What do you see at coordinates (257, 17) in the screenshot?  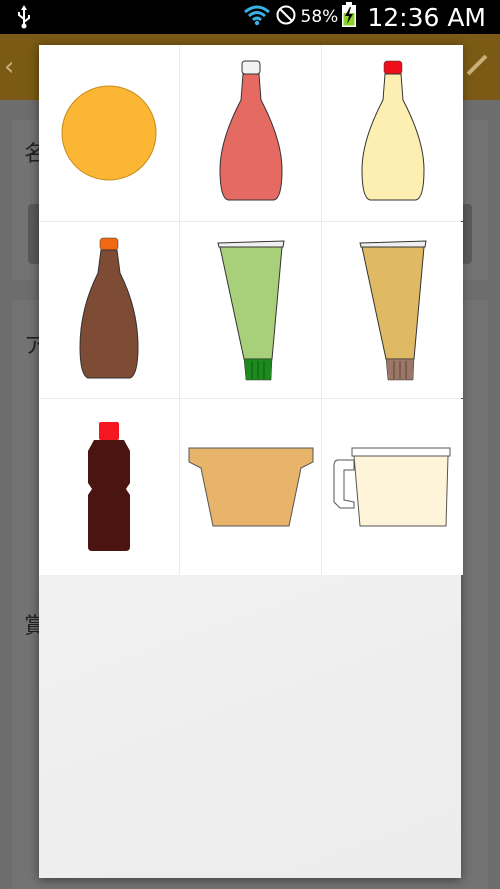 I see `wifi-icon` at bounding box center [257, 17].